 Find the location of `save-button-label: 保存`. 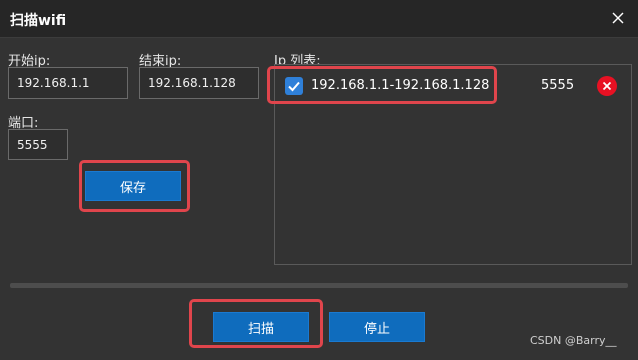

save-button-label: 保存 is located at coordinates (132, 188).